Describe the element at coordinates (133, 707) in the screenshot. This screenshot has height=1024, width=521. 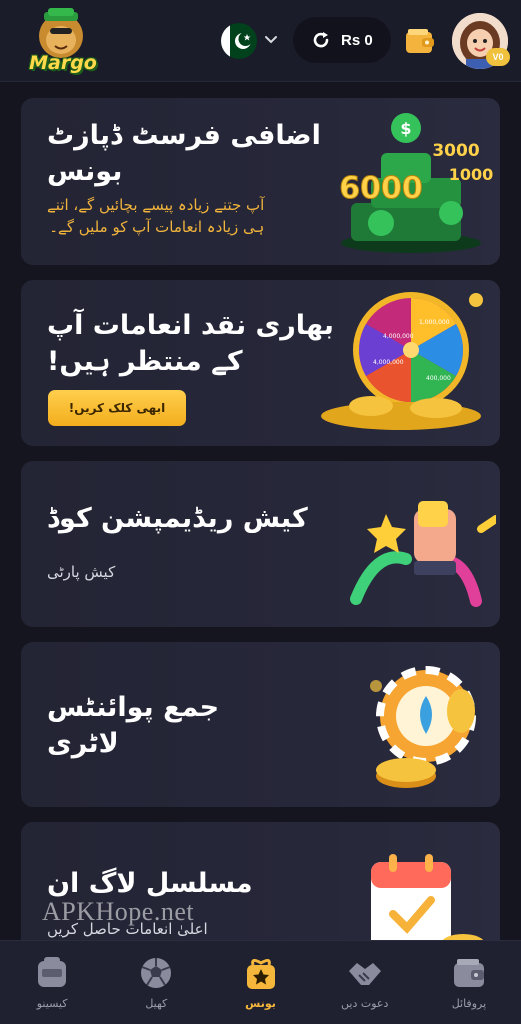
I see `card-title-line-1: جمع پوائنٹس` at that location.